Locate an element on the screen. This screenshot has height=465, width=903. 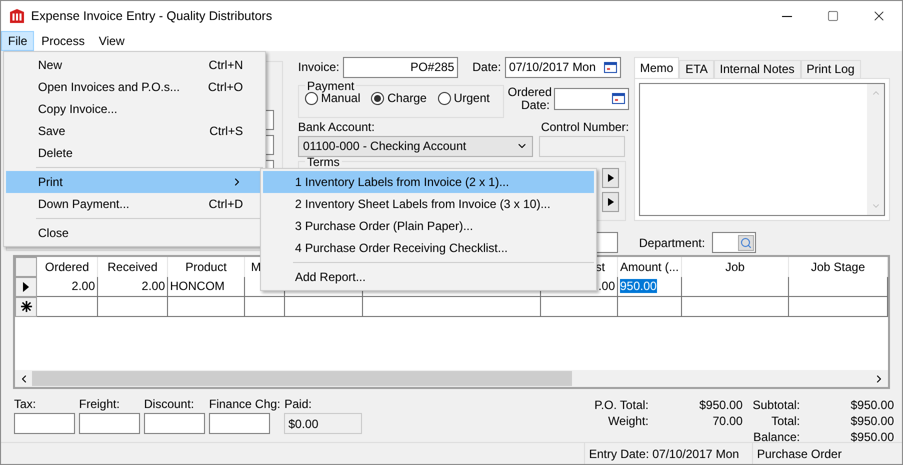
field-label: Date: is located at coordinates (487, 67).